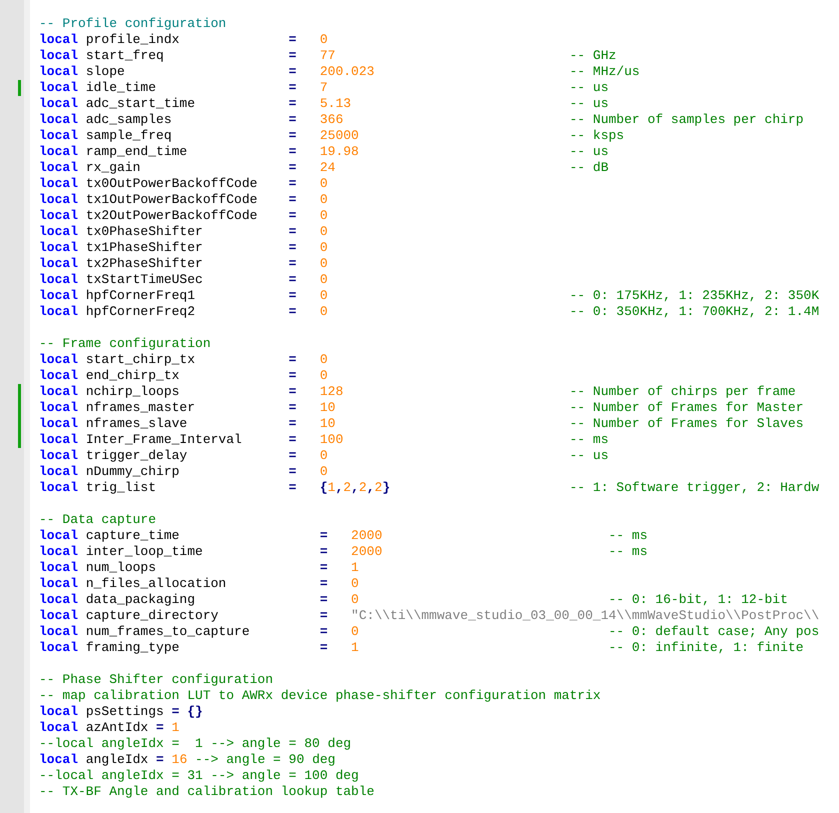  I want to click on variable-name: profile_indx, so click(133, 40).